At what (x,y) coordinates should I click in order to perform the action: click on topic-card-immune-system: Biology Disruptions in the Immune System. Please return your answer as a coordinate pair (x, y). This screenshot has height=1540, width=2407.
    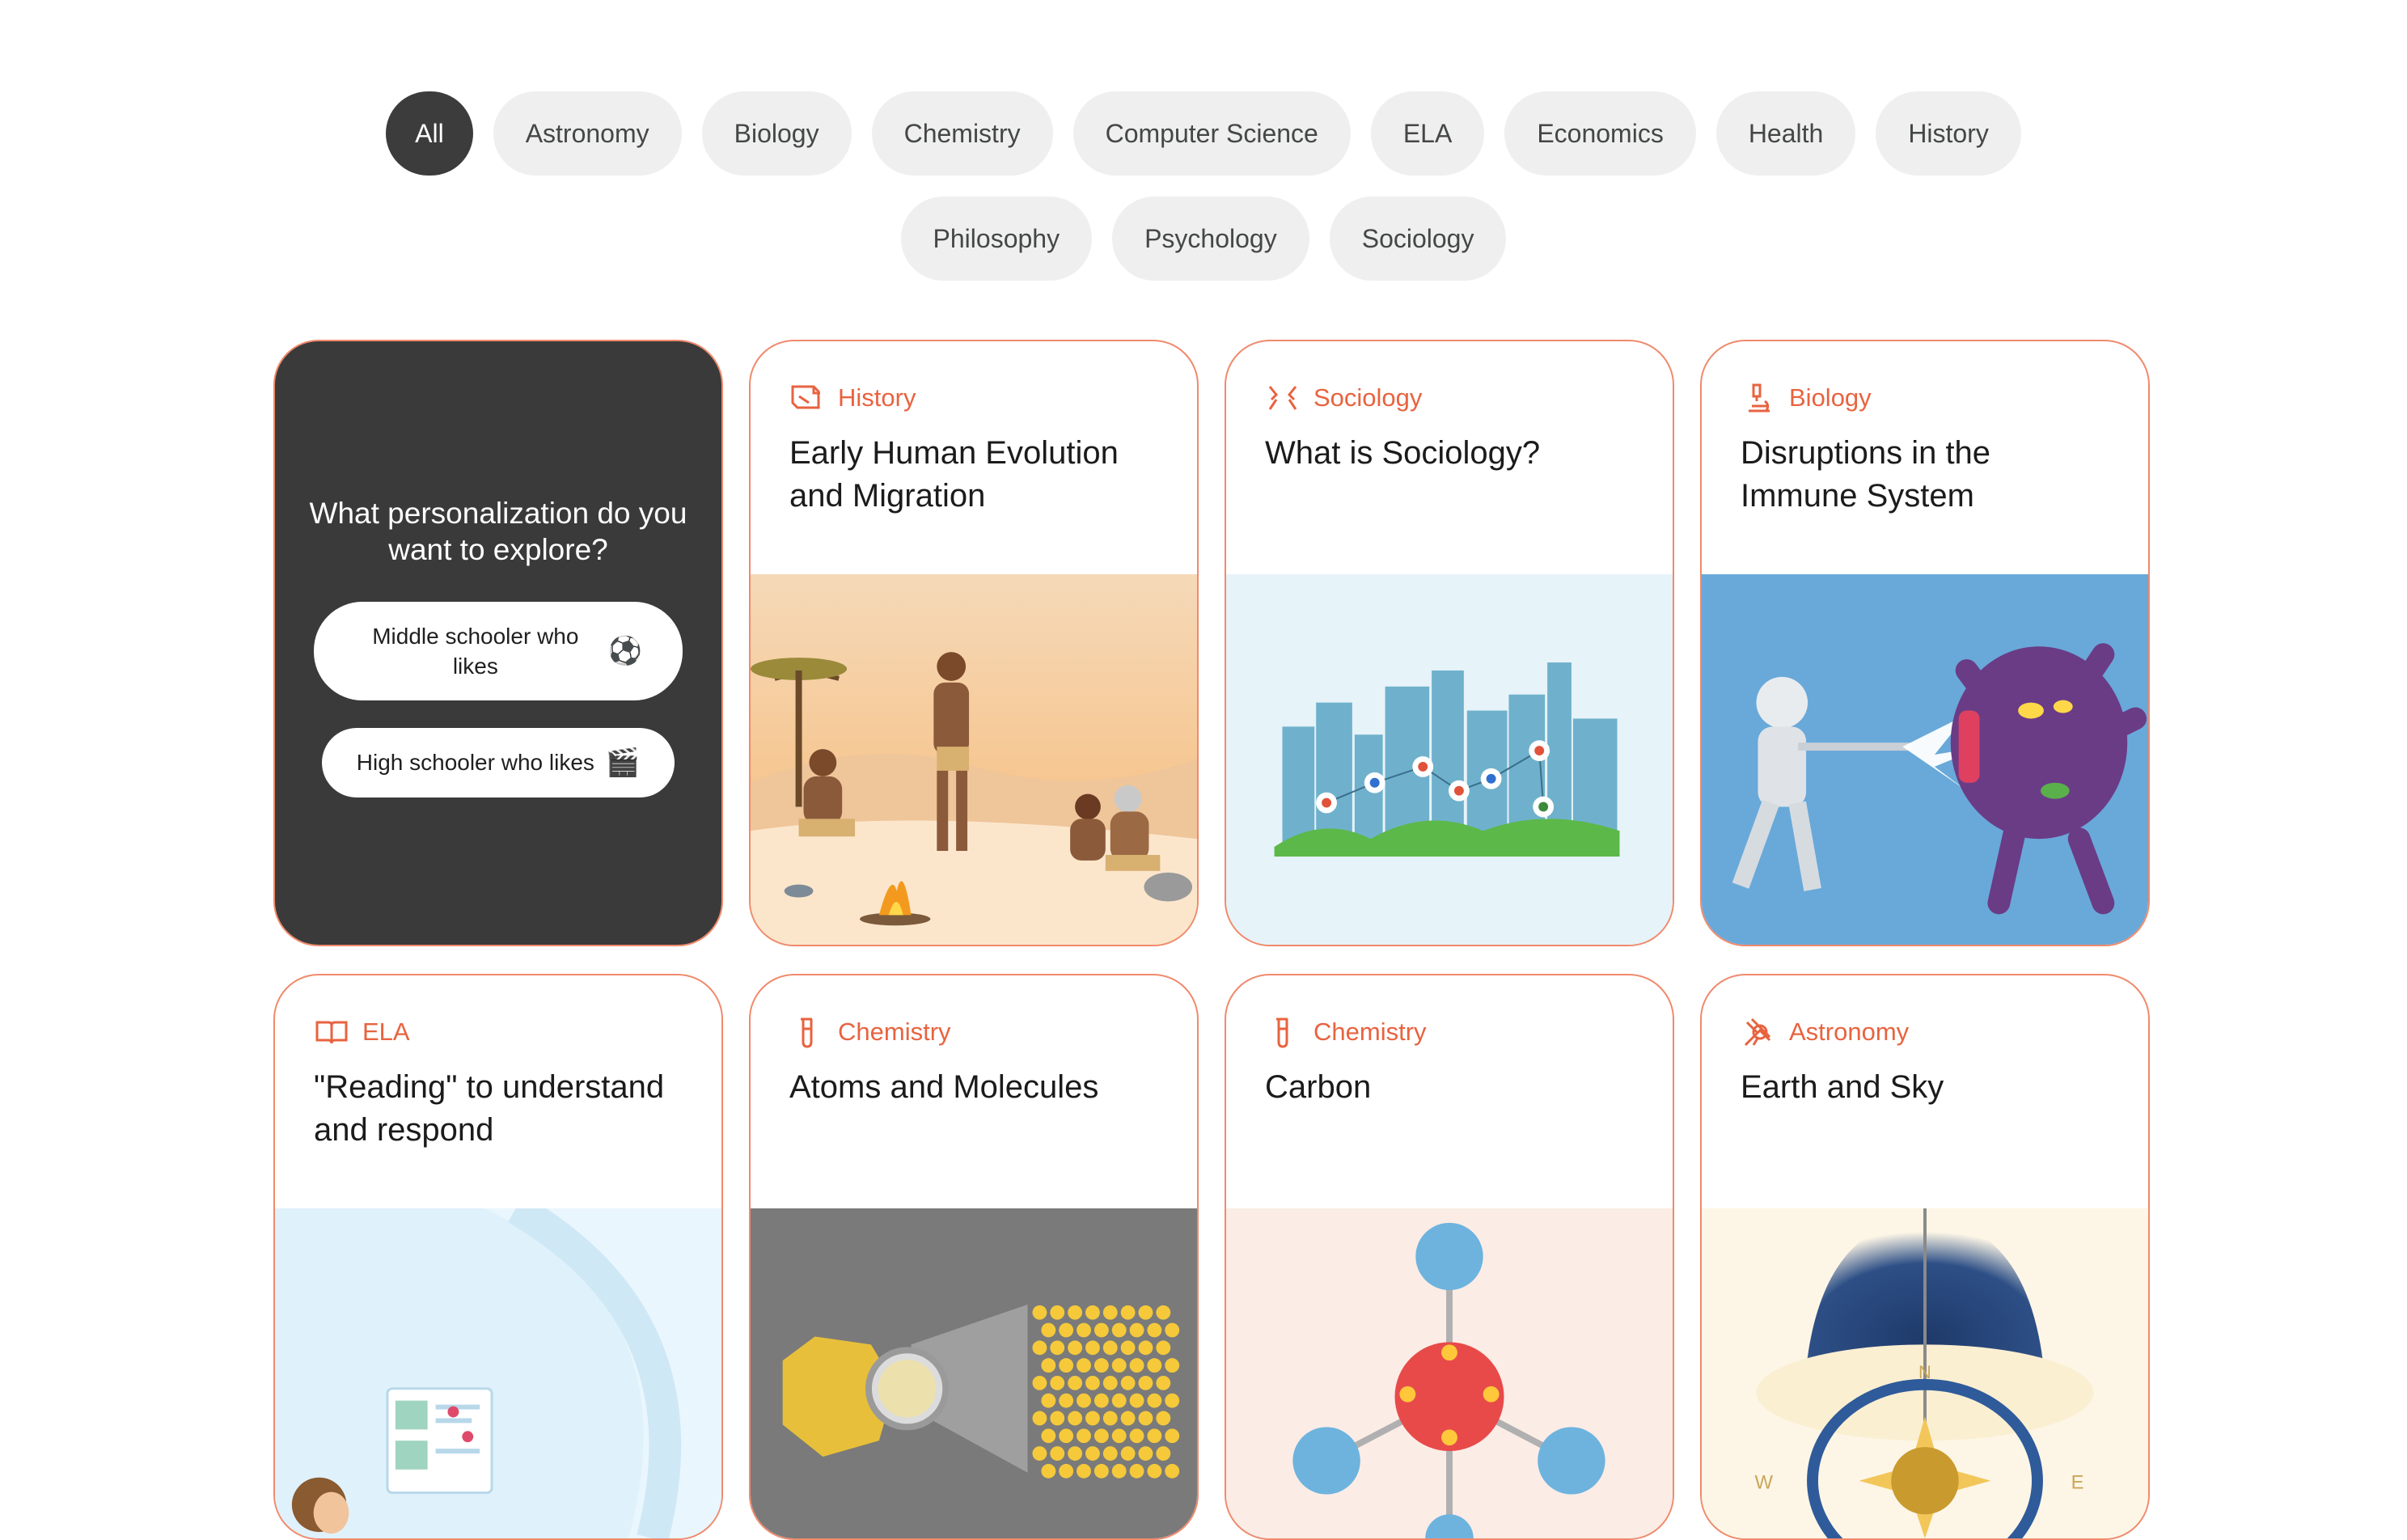
    Looking at the image, I should click on (1925, 643).